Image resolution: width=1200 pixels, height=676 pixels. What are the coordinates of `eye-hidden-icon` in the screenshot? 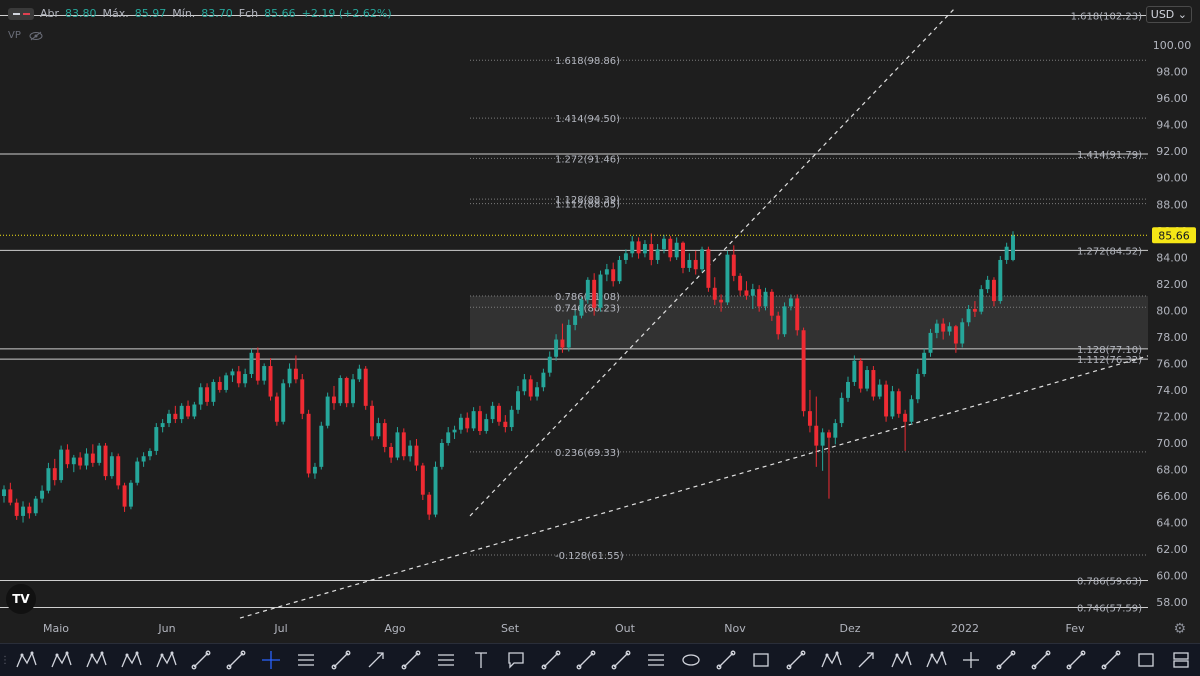 It's located at (36, 36).